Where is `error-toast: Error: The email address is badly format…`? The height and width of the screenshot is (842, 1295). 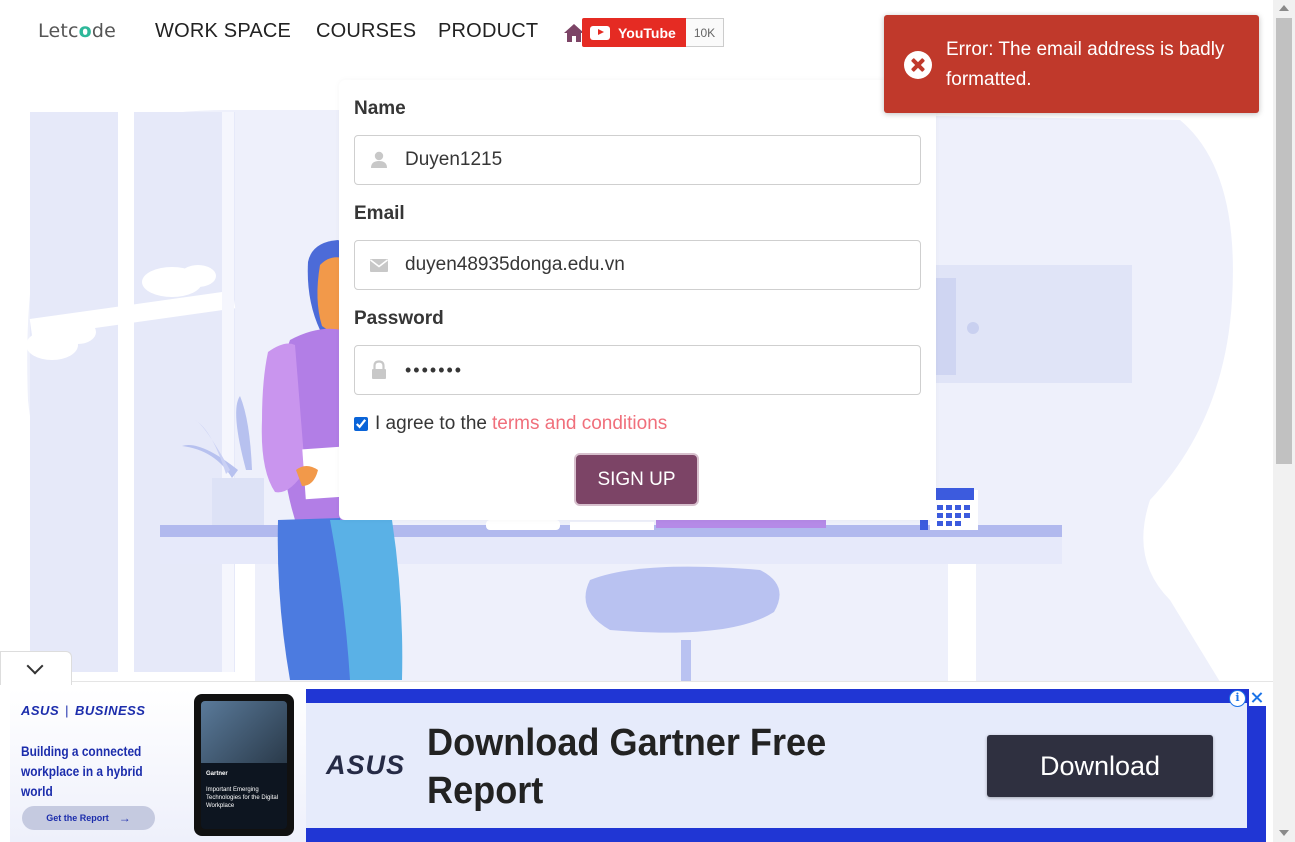 error-toast: Error: The email address is badly format… is located at coordinates (1071, 64).